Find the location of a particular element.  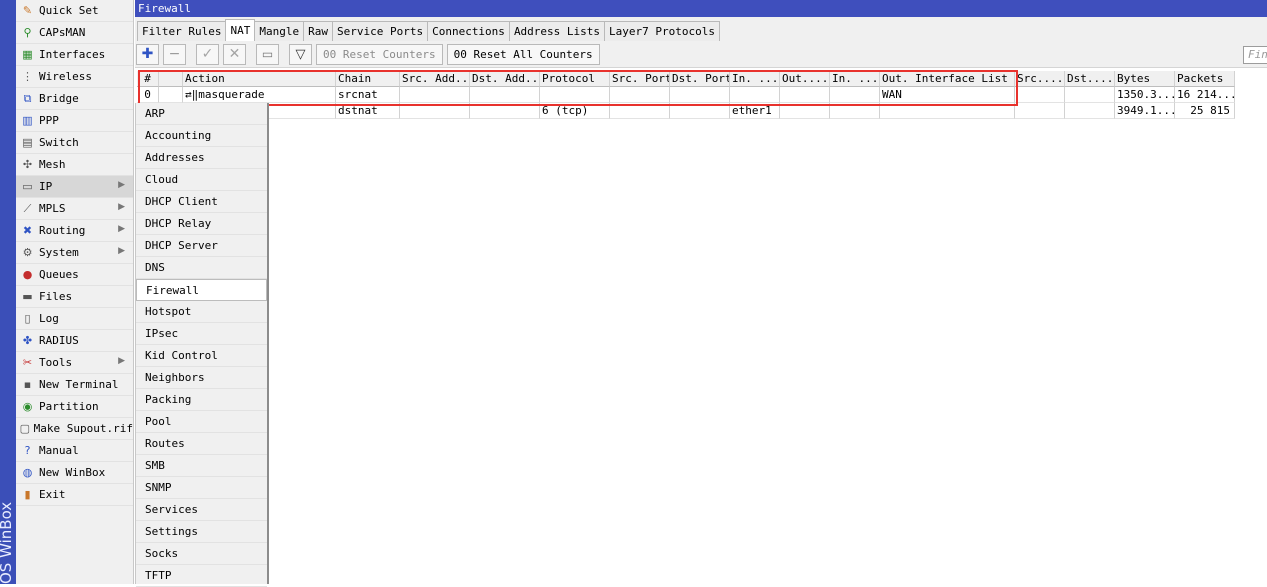

menu-item-new-winbox: ◍ New WinBox is located at coordinates (74, 473).